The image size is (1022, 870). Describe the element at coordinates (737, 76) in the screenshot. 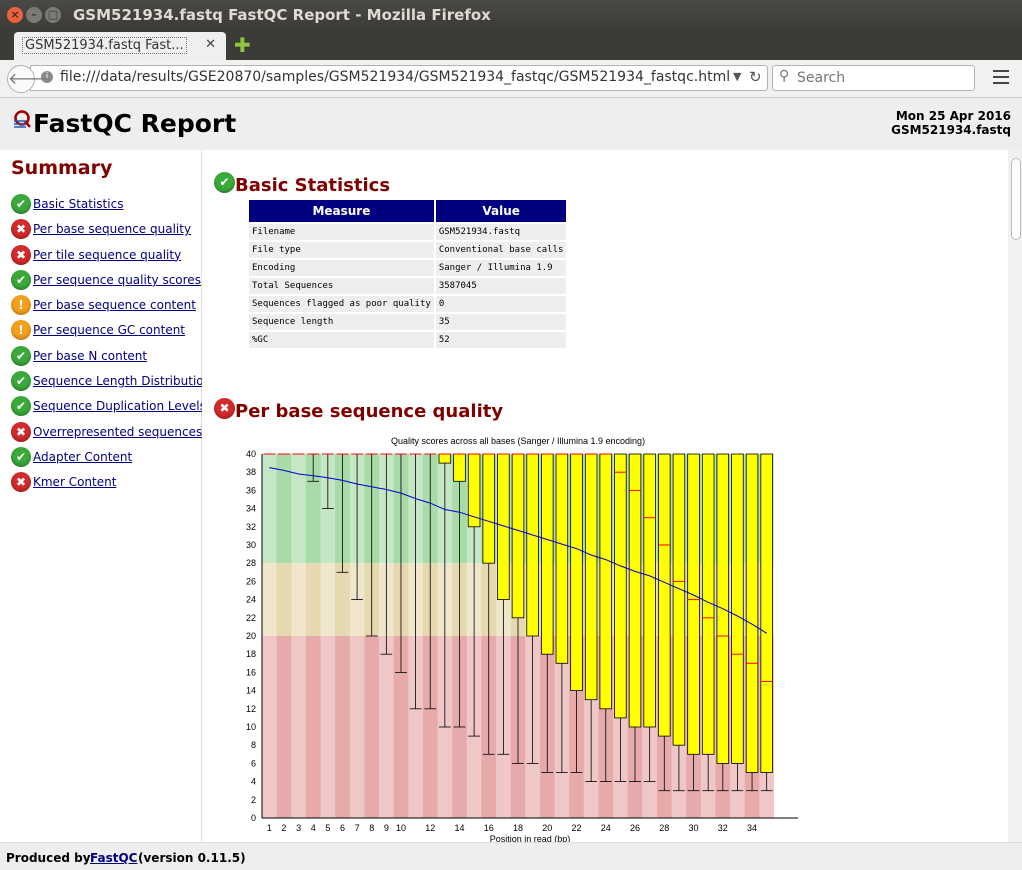

I see `url-dropdown-icon: ▼` at that location.